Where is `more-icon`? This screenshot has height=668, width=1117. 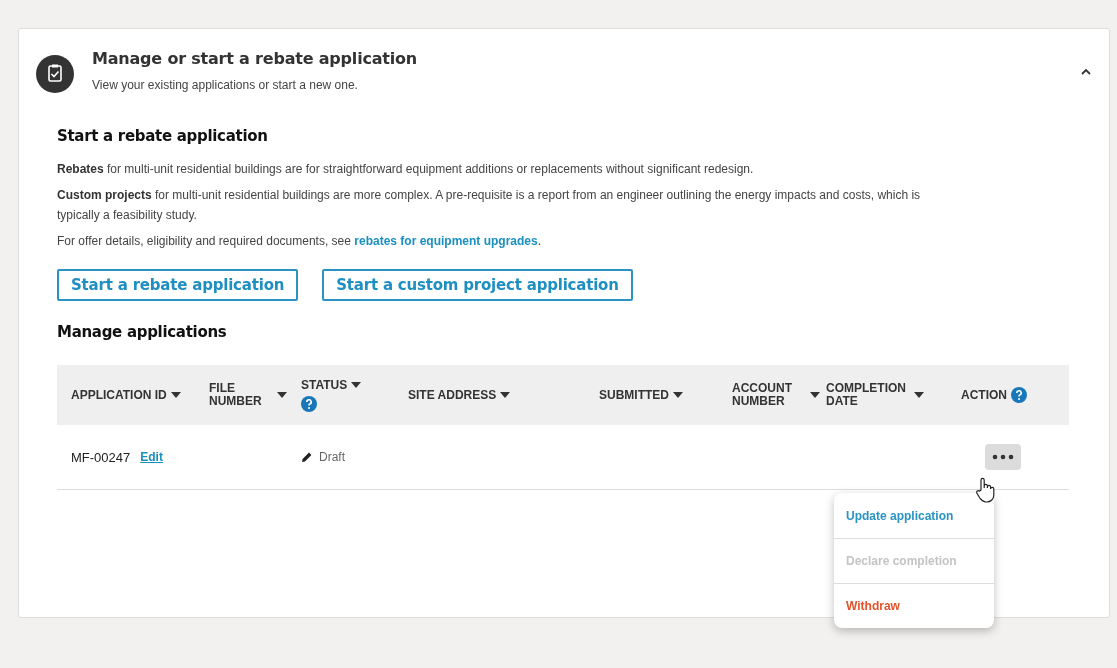 more-icon is located at coordinates (1003, 457).